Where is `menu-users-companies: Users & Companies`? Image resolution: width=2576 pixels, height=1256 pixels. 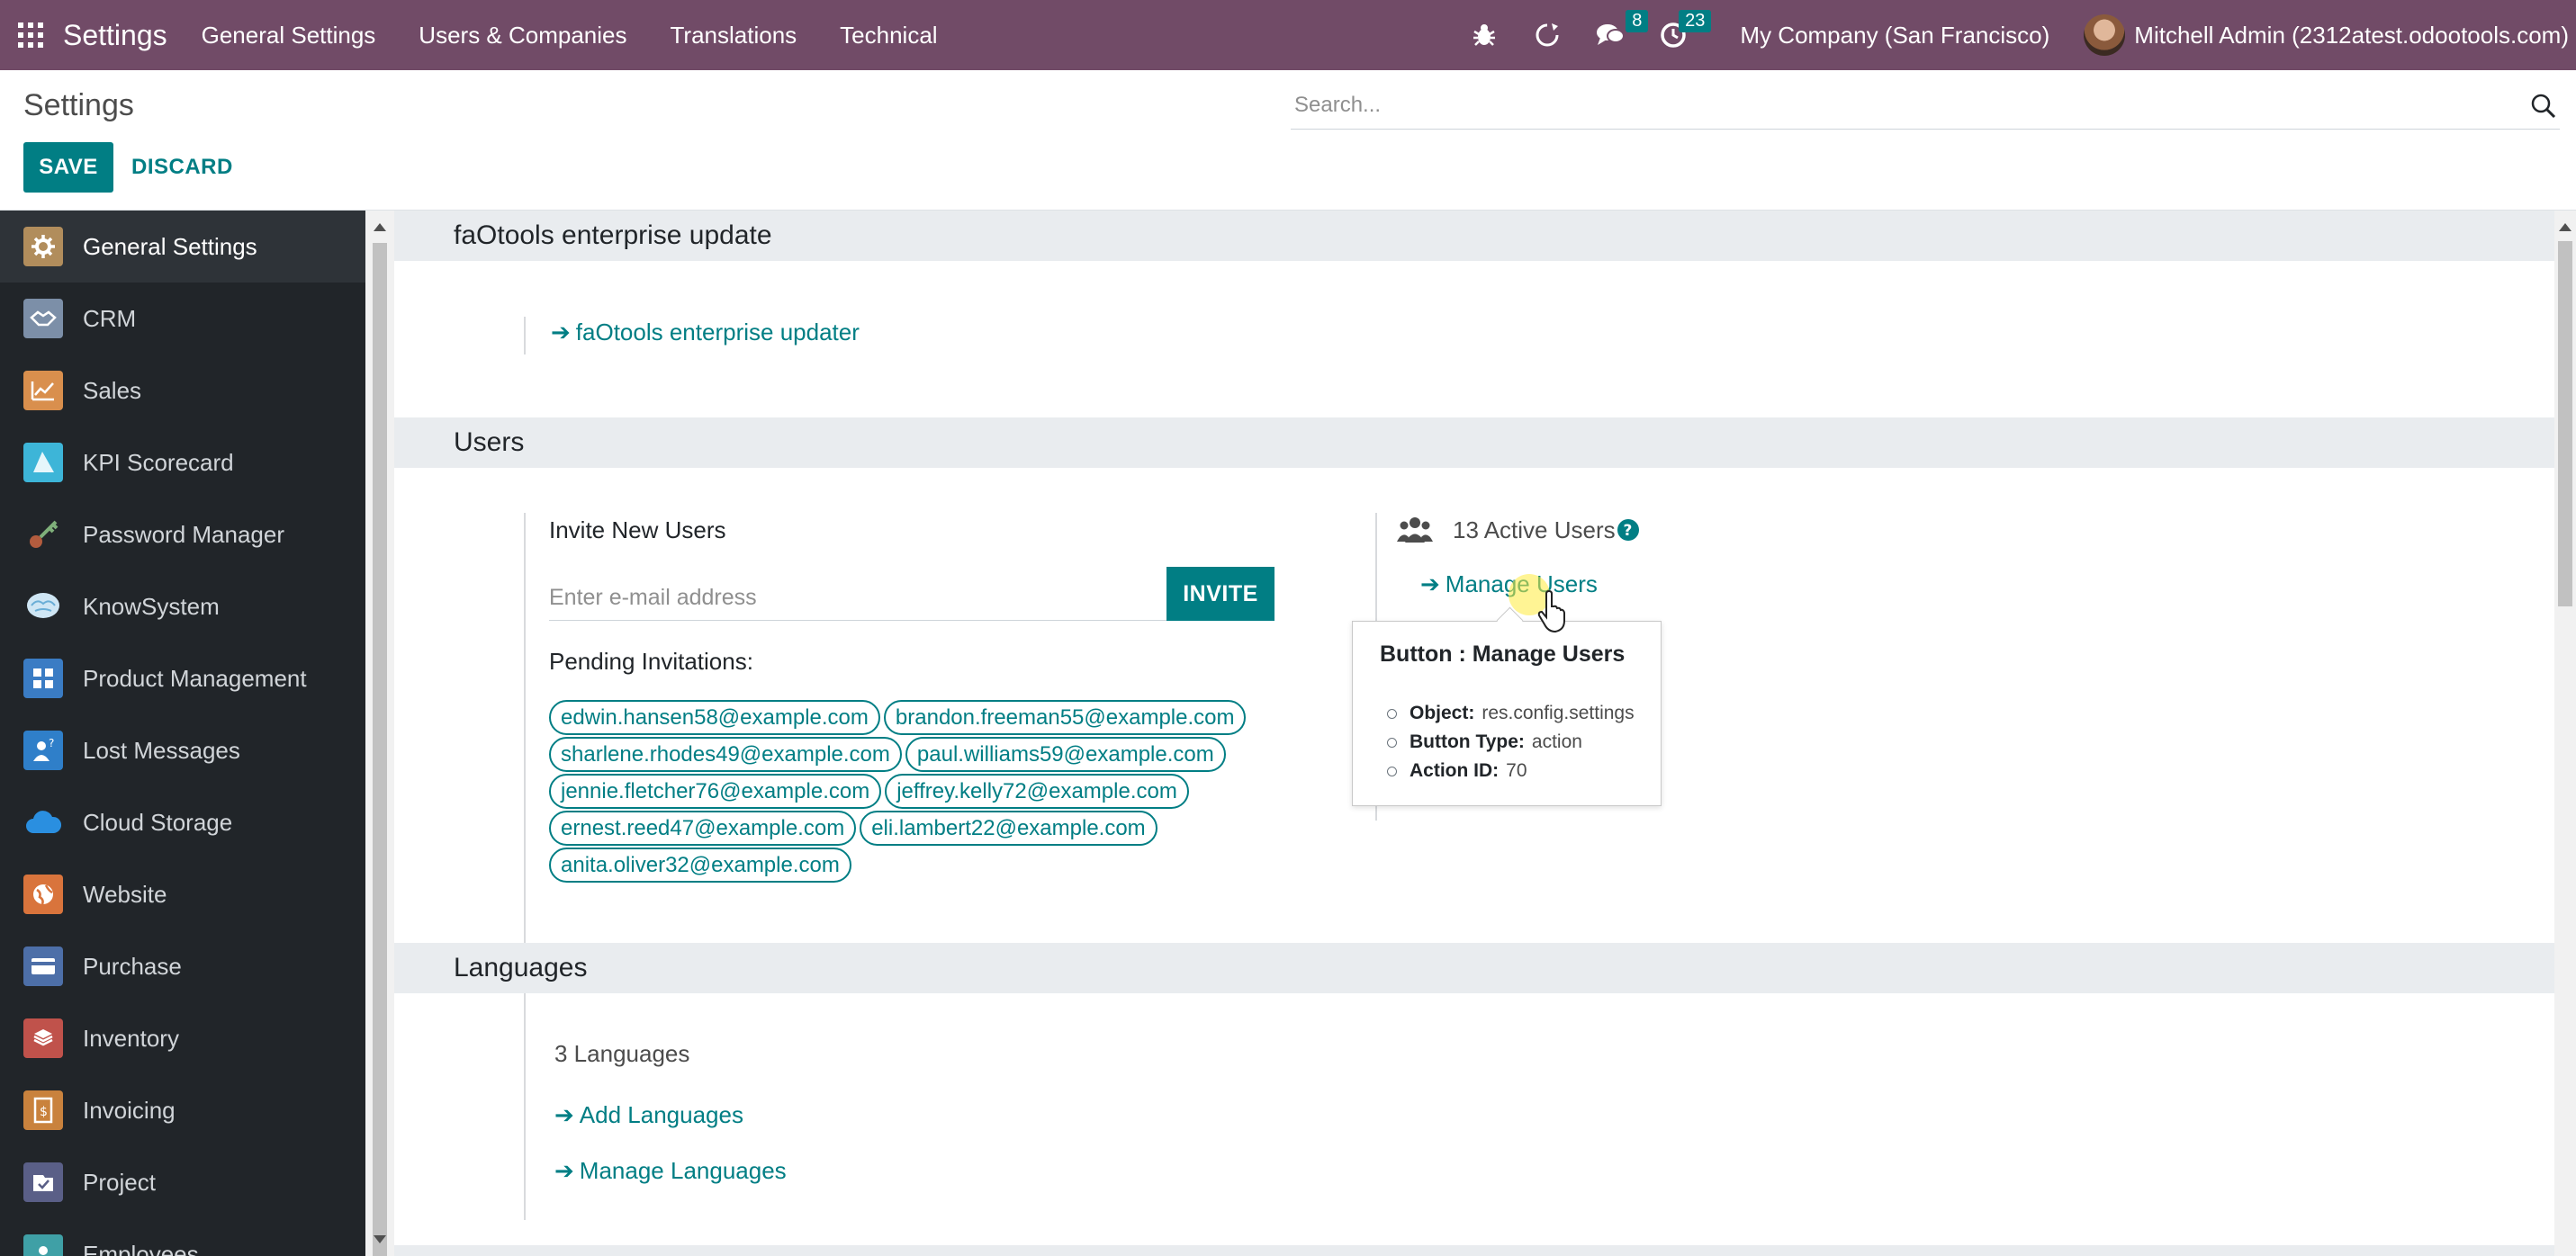
menu-users-companies: Users & Companies is located at coordinates (522, 36).